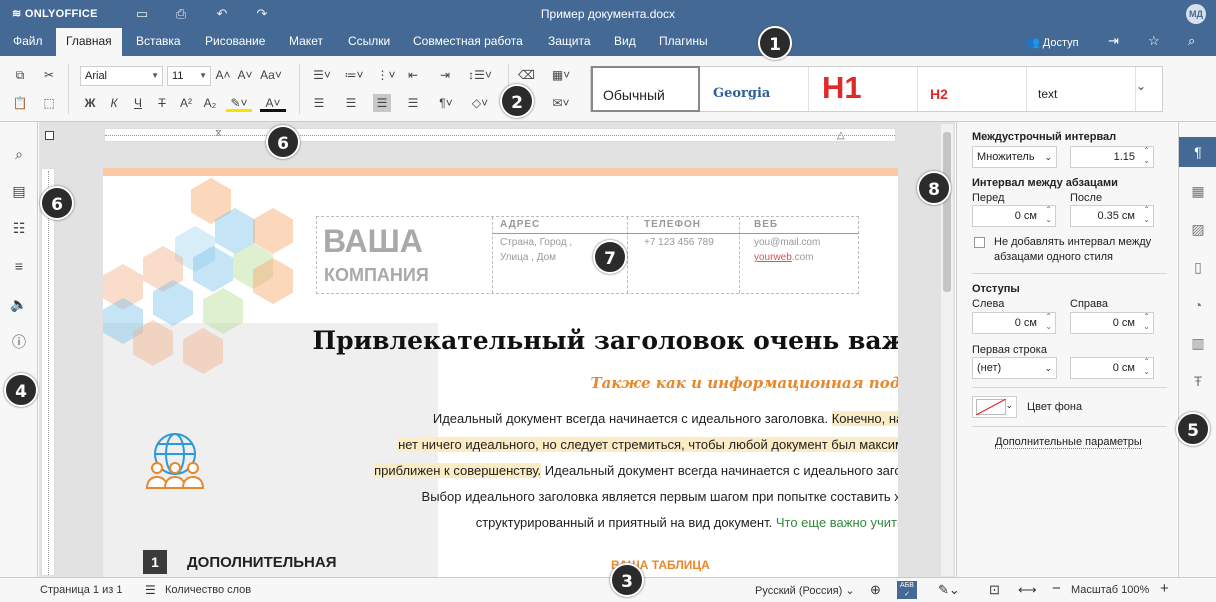 The width and height of the screenshot is (1216, 602). What do you see at coordinates (1197, 152) in the screenshot?
I see `paragraph-settings-icon: ¶` at bounding box center [1197, 152].